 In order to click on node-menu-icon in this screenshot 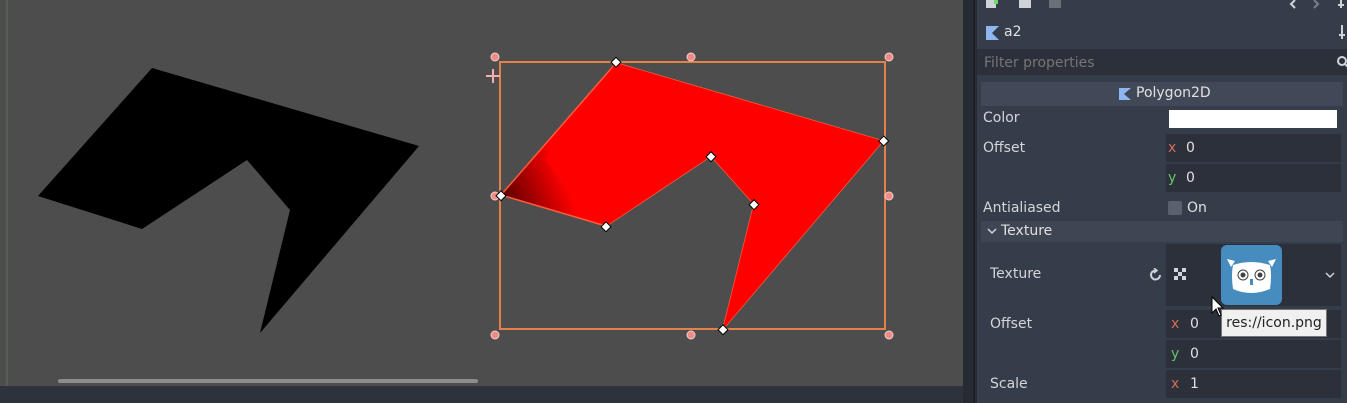, I will do `click(1343, 33)`.